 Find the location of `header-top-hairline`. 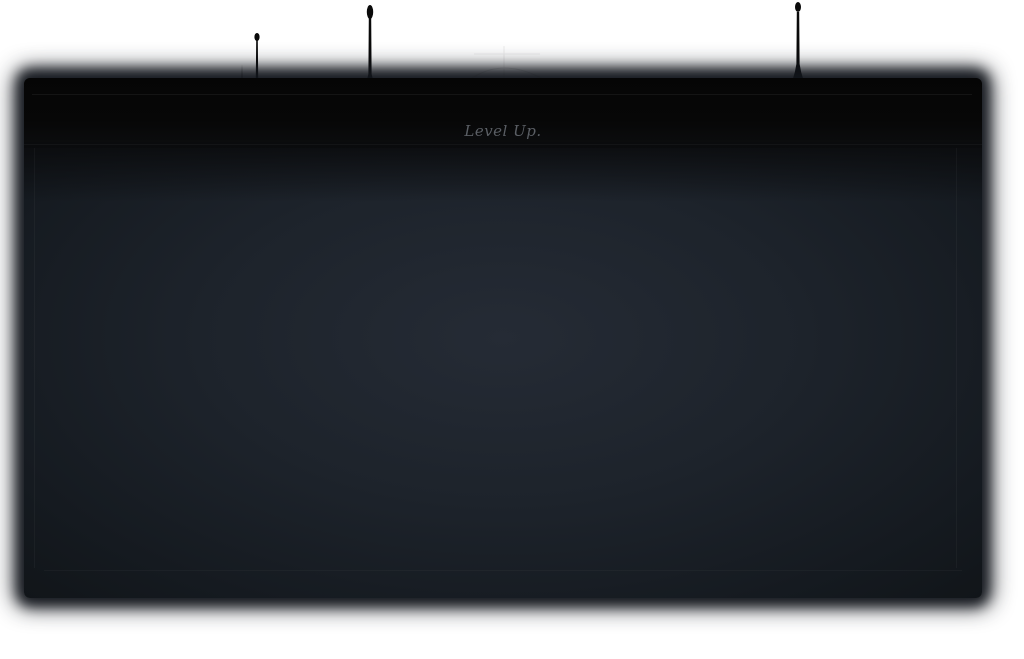

header-top-hairline is located at coordinates (502, 94).